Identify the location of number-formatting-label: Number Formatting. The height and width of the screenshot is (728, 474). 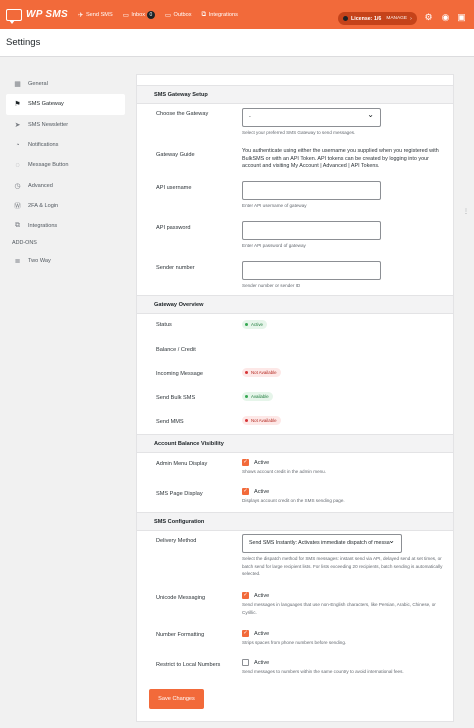
(180, 635).